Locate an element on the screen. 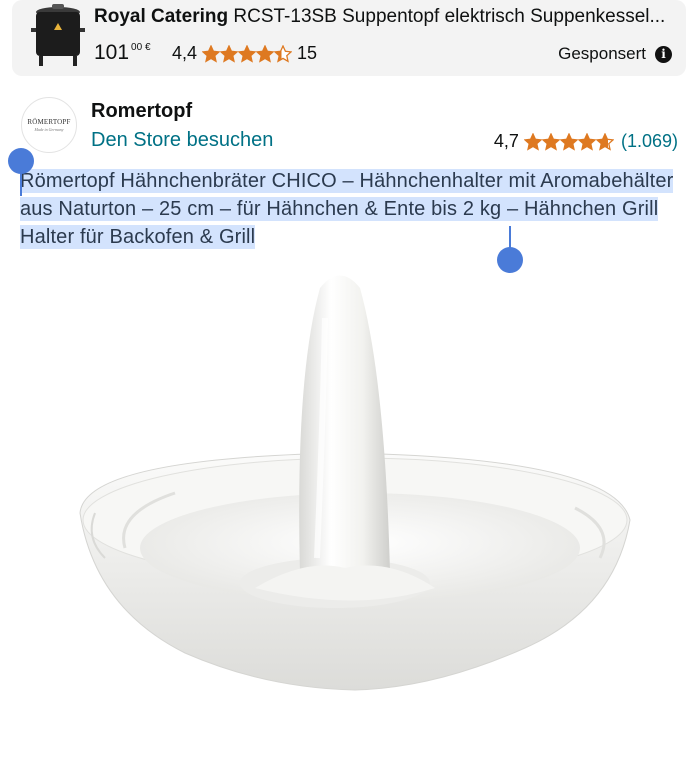 The height and width of the screenshot is (768, 698). store-rating: 4,7 (1.069) is located at coordinates (586, 141).